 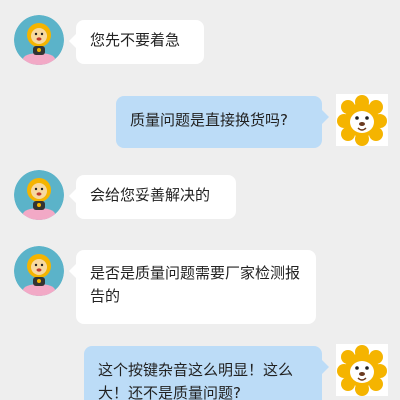 I want to click on message-text: 这个按键杂音这么明显！这么大！还不是质量问题?, so click(x=196, y=380).